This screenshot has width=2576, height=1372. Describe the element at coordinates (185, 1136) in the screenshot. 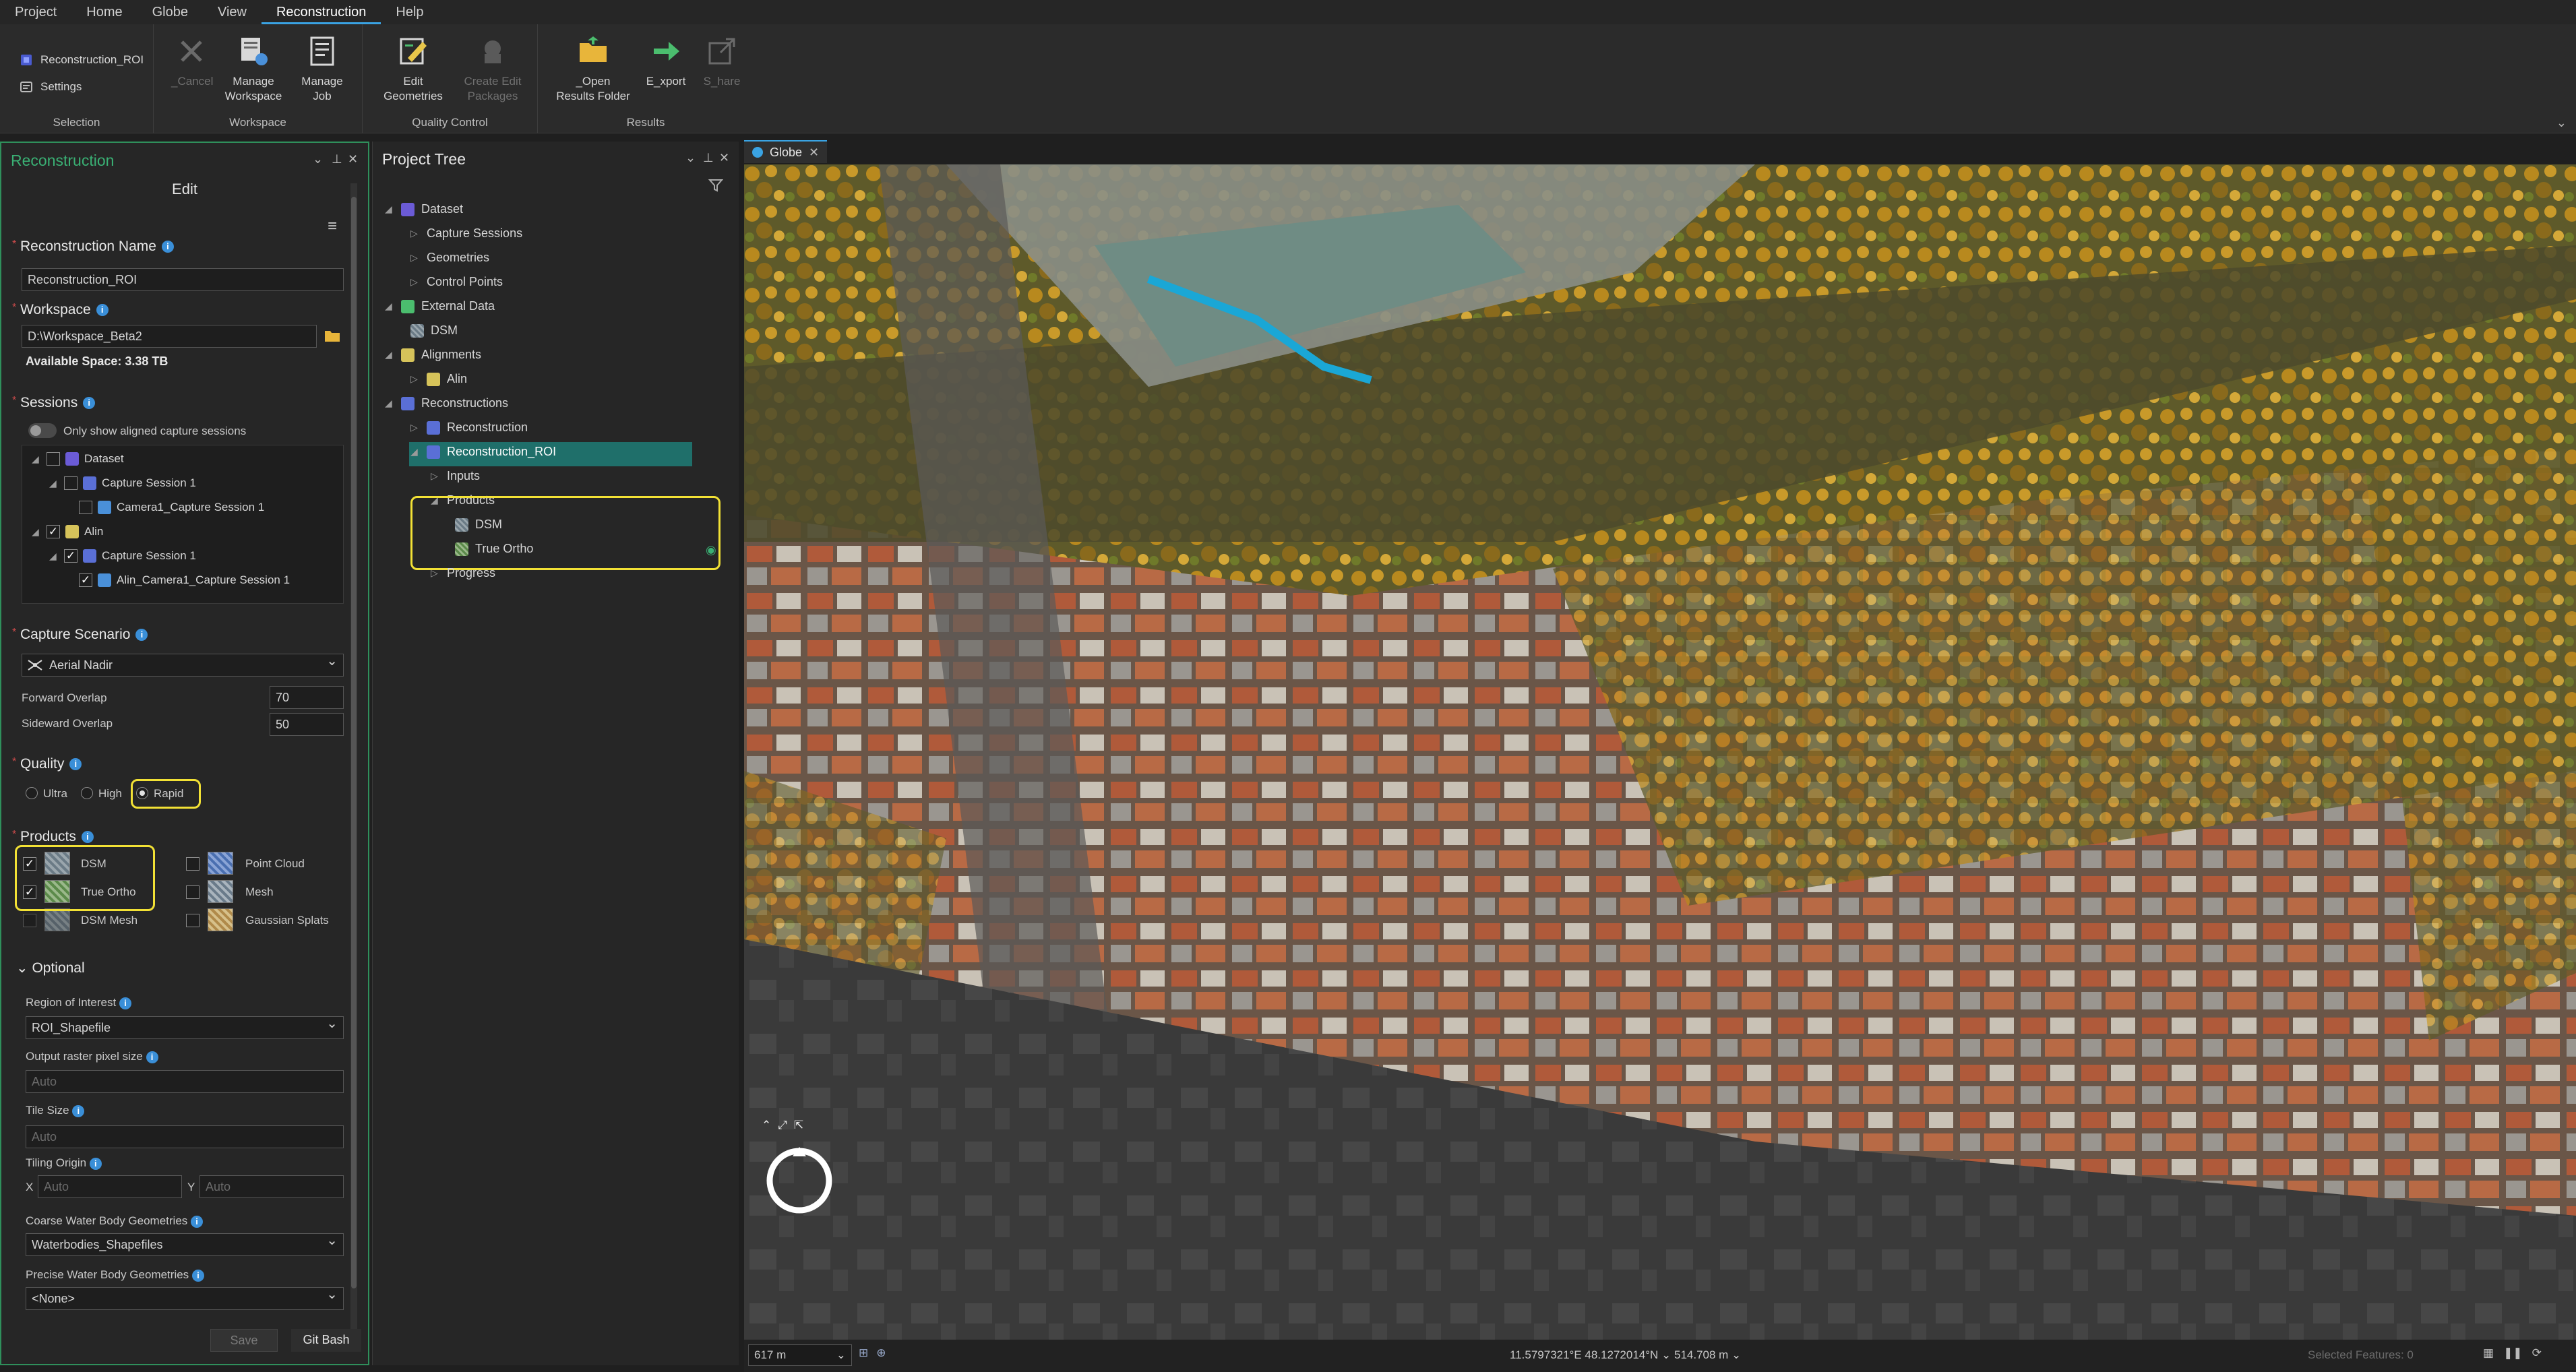

I see `tile-size-input: Auto` at that location.